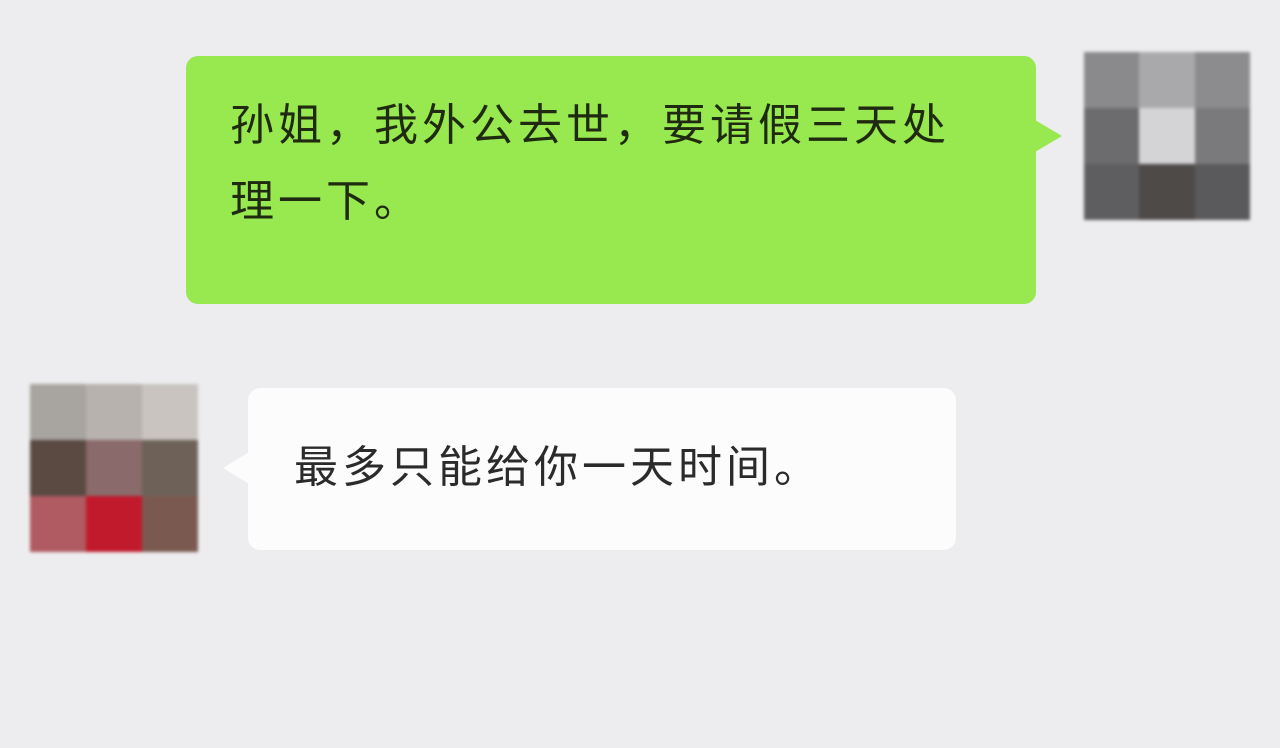 The width and height of the screenshot is (1280, 748). What do you see at coordinates (558, 467) in the screenshot?
I see `message-text: 最多只能给你一天时间。` at bounding box center [558, 467].